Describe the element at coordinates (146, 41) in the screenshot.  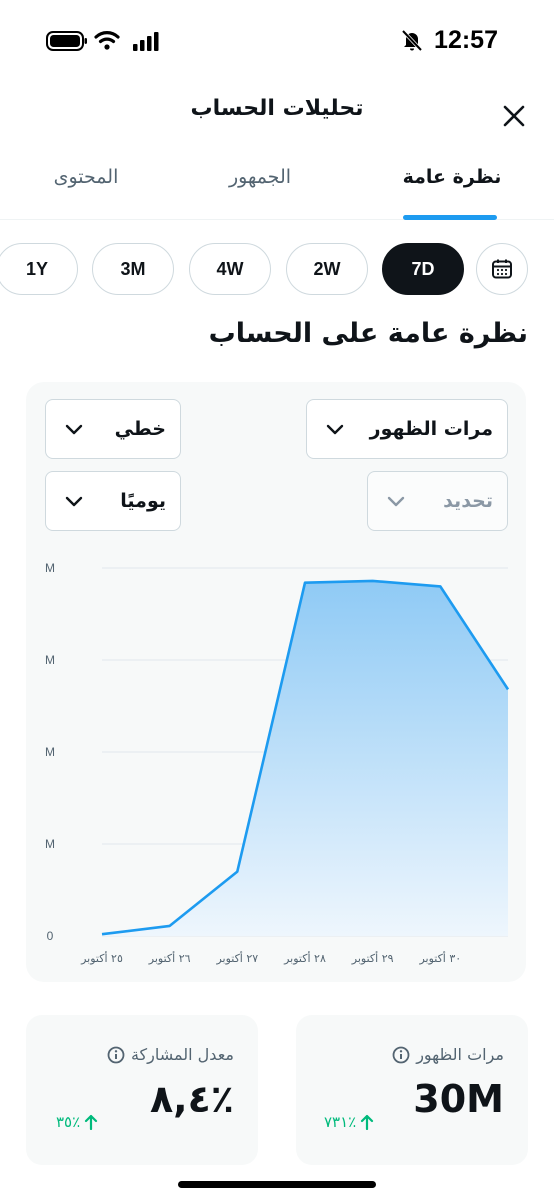
I see `cellular-signal-icon` at that location.